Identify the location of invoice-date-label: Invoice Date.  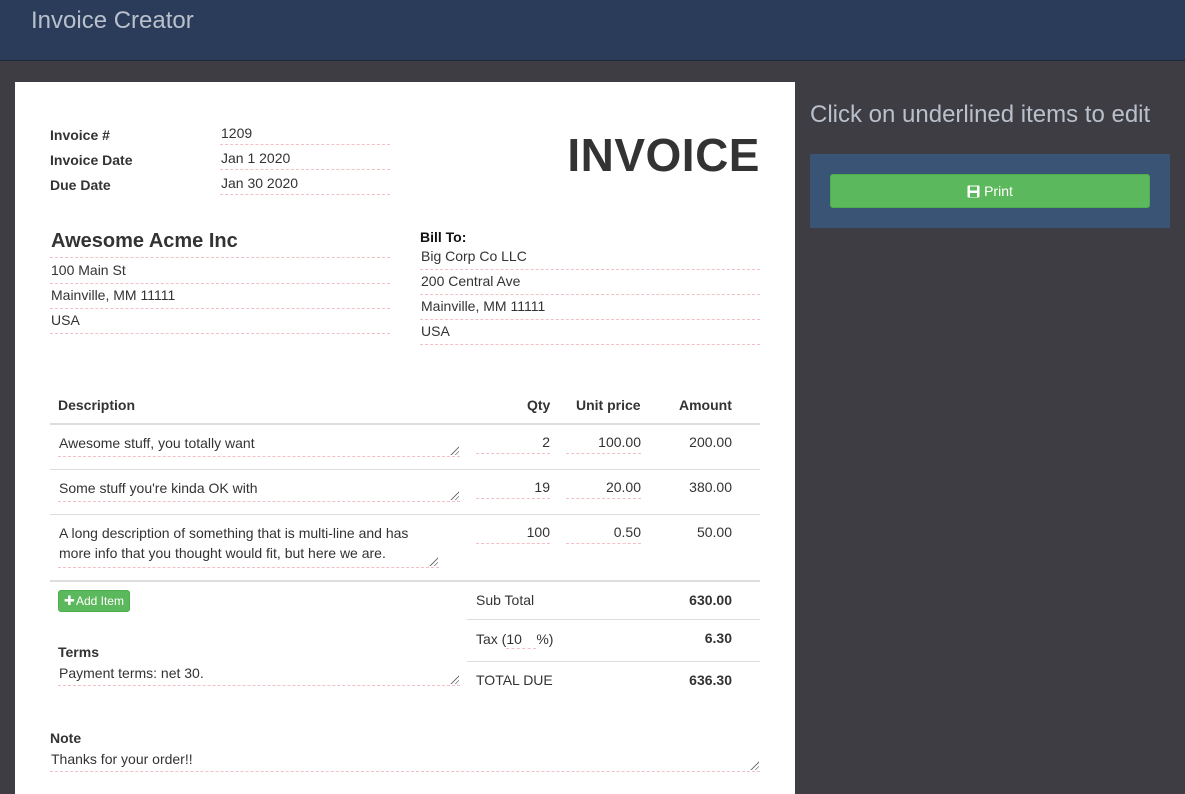
(91, 160).